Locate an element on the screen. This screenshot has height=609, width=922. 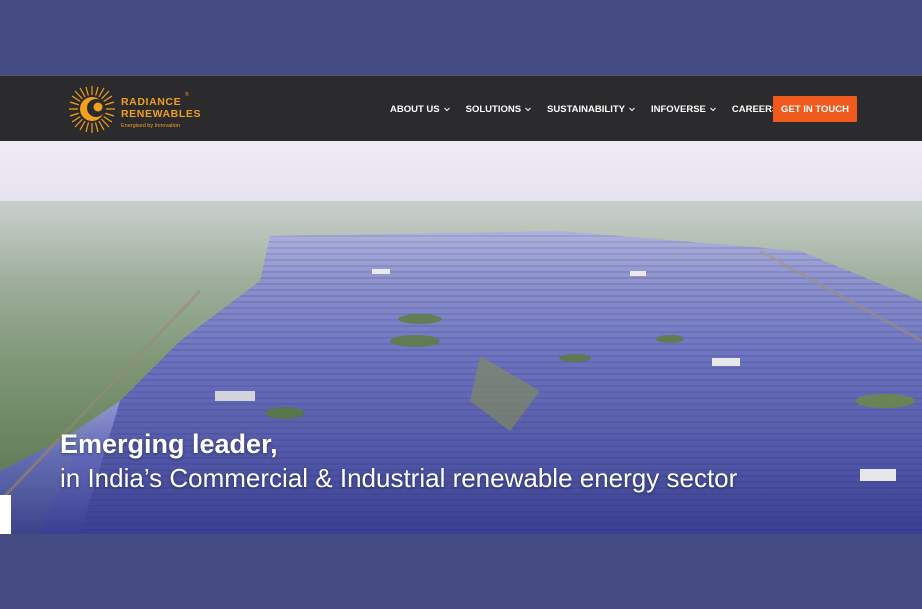
bottom-frame-band is located at coordinates (461, 571).